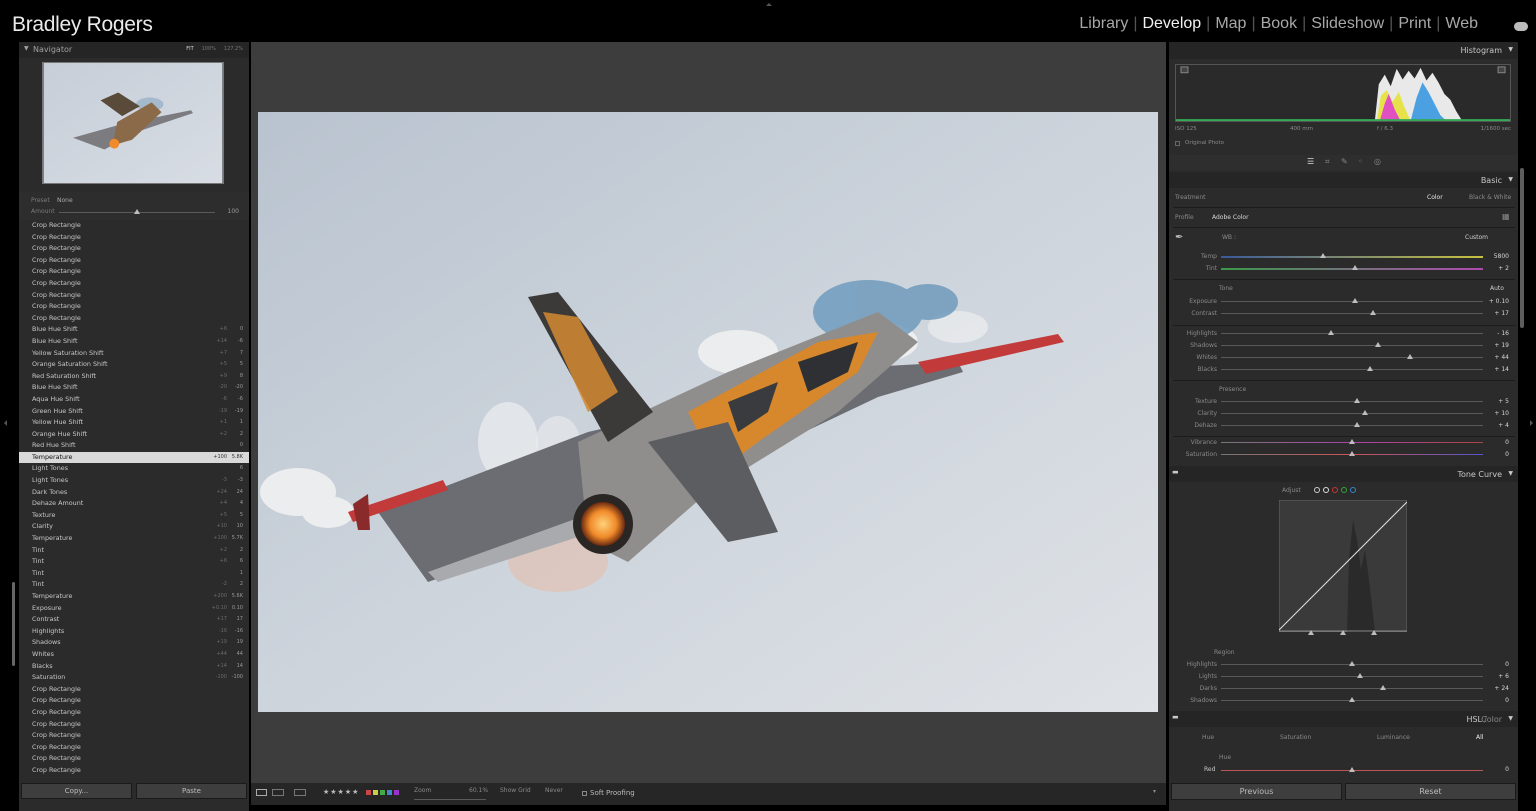  I want to click on red-channel-icon, so click(1335, 490).